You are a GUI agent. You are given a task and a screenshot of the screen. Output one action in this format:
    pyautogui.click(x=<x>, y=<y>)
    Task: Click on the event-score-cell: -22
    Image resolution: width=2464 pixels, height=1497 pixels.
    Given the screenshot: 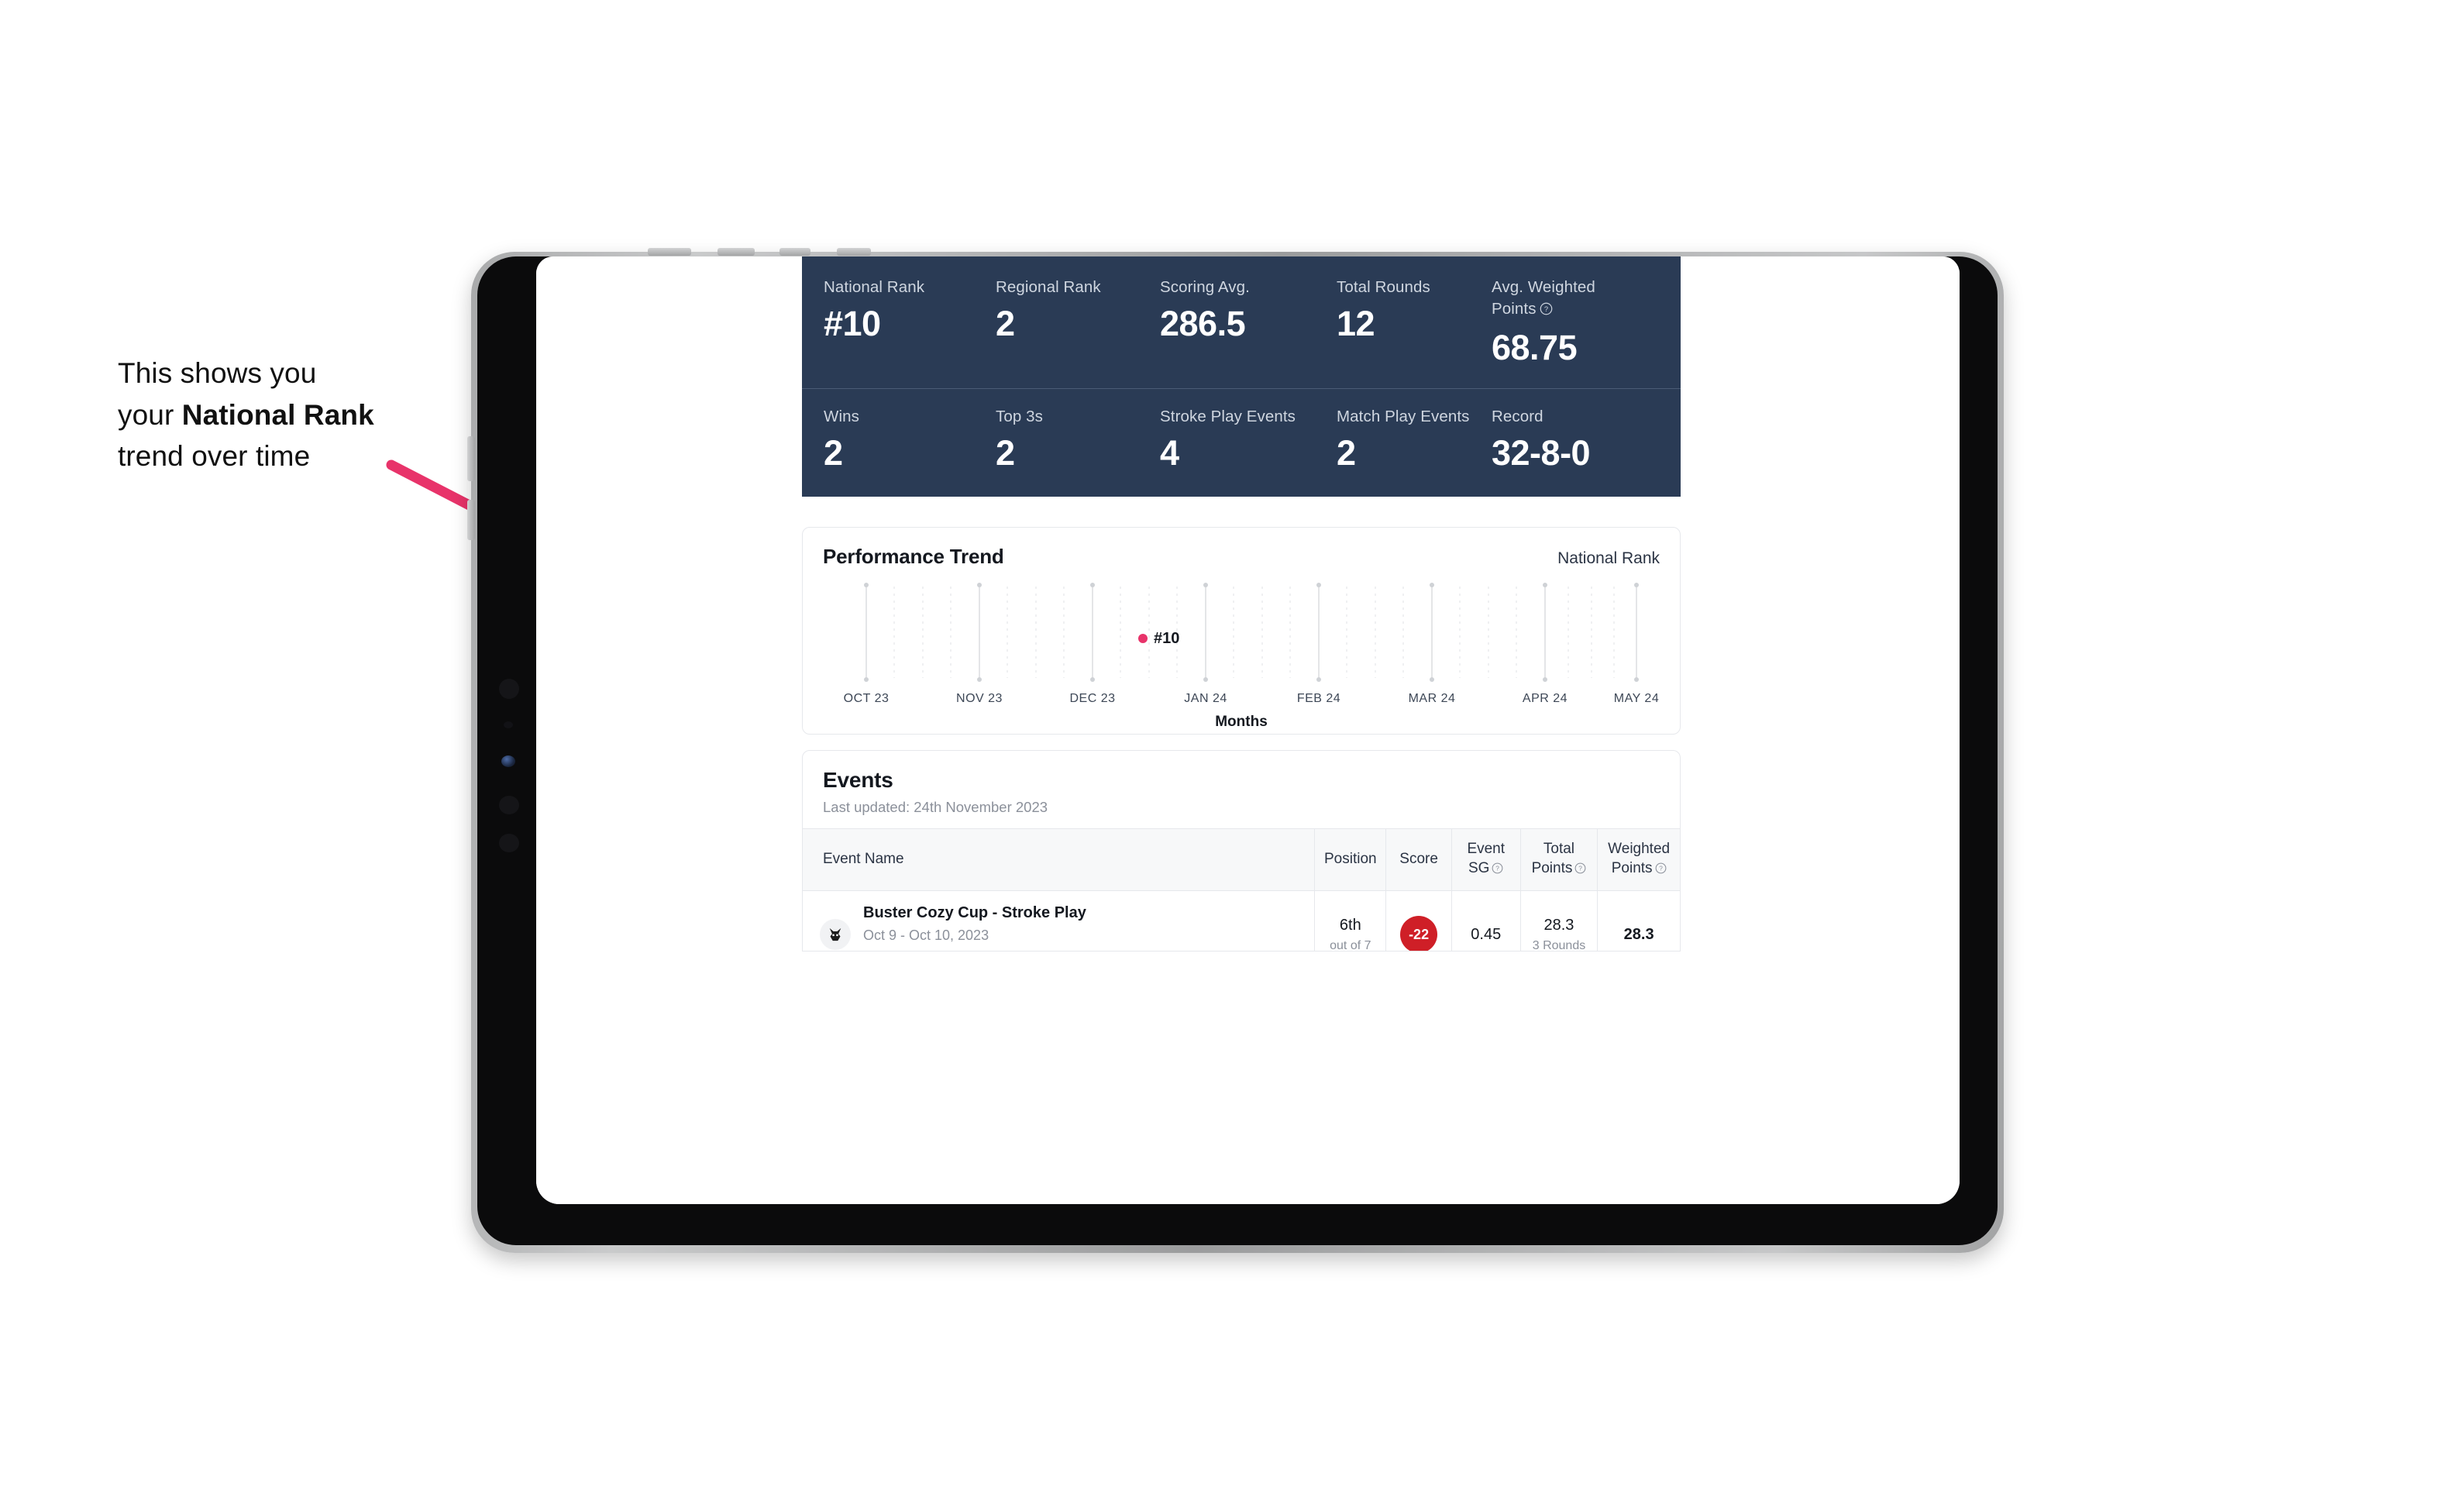 What is the action you would take?
    pyautogui.click(x=1418, y=920)
    